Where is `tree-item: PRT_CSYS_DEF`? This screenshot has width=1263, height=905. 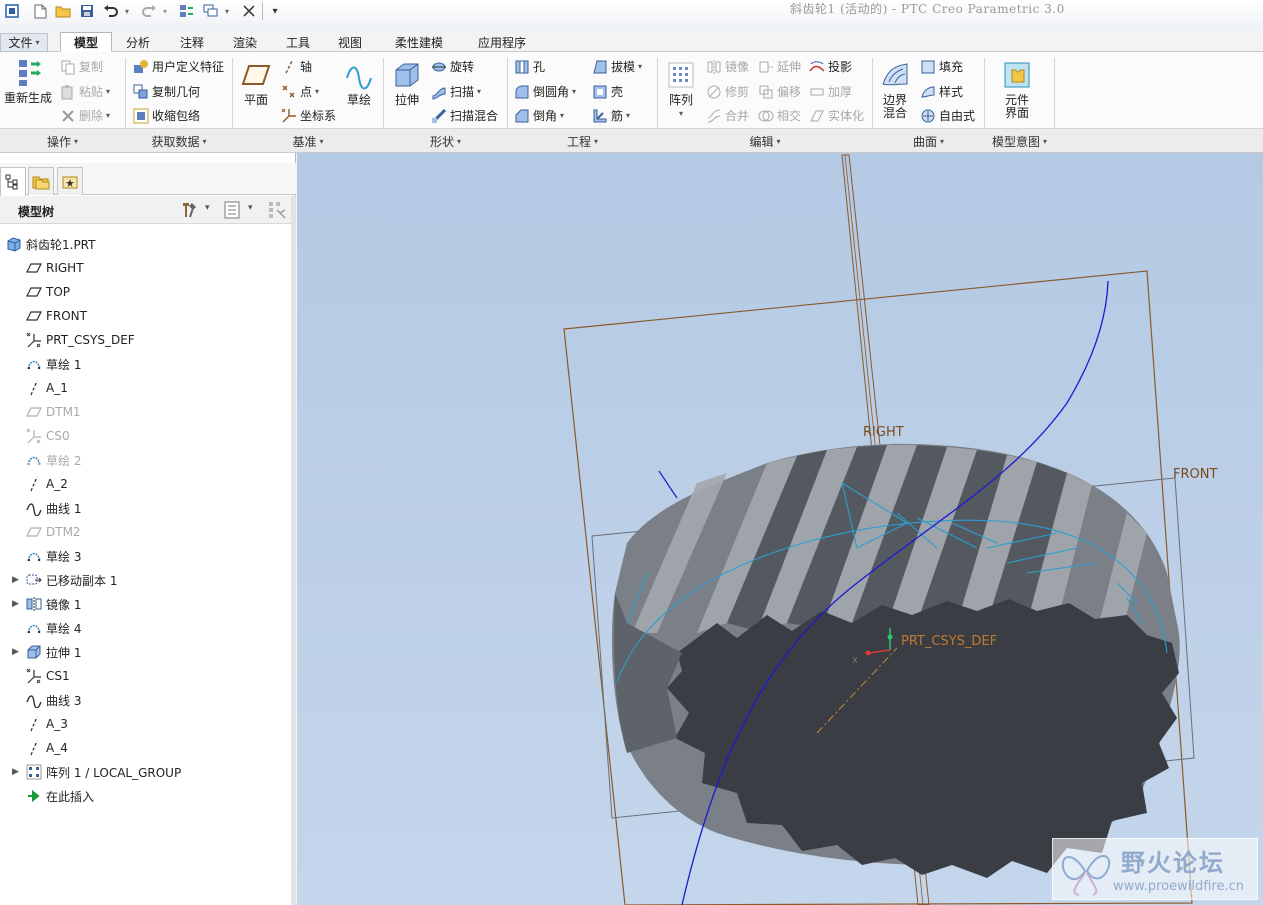
tree-item: PRT_CSYS_DEF is located at coordinates (147, 340).